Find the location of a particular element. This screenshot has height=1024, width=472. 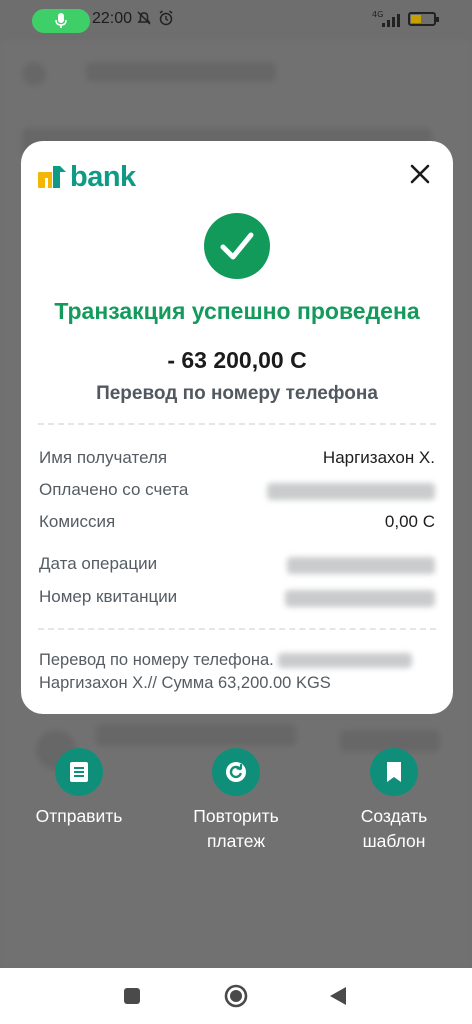

status-title: Транзакция успешно проведена is located at coordinates (237, 311).